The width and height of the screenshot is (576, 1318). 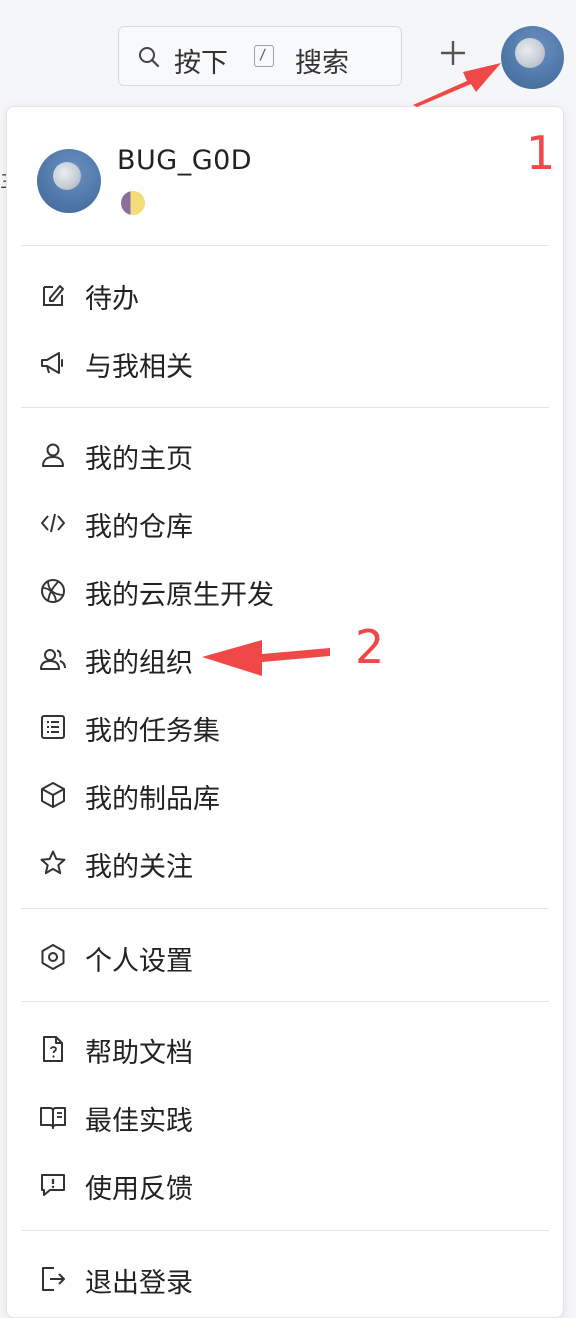 I want to click on megaphone-icon, so click(x=52, y=363).